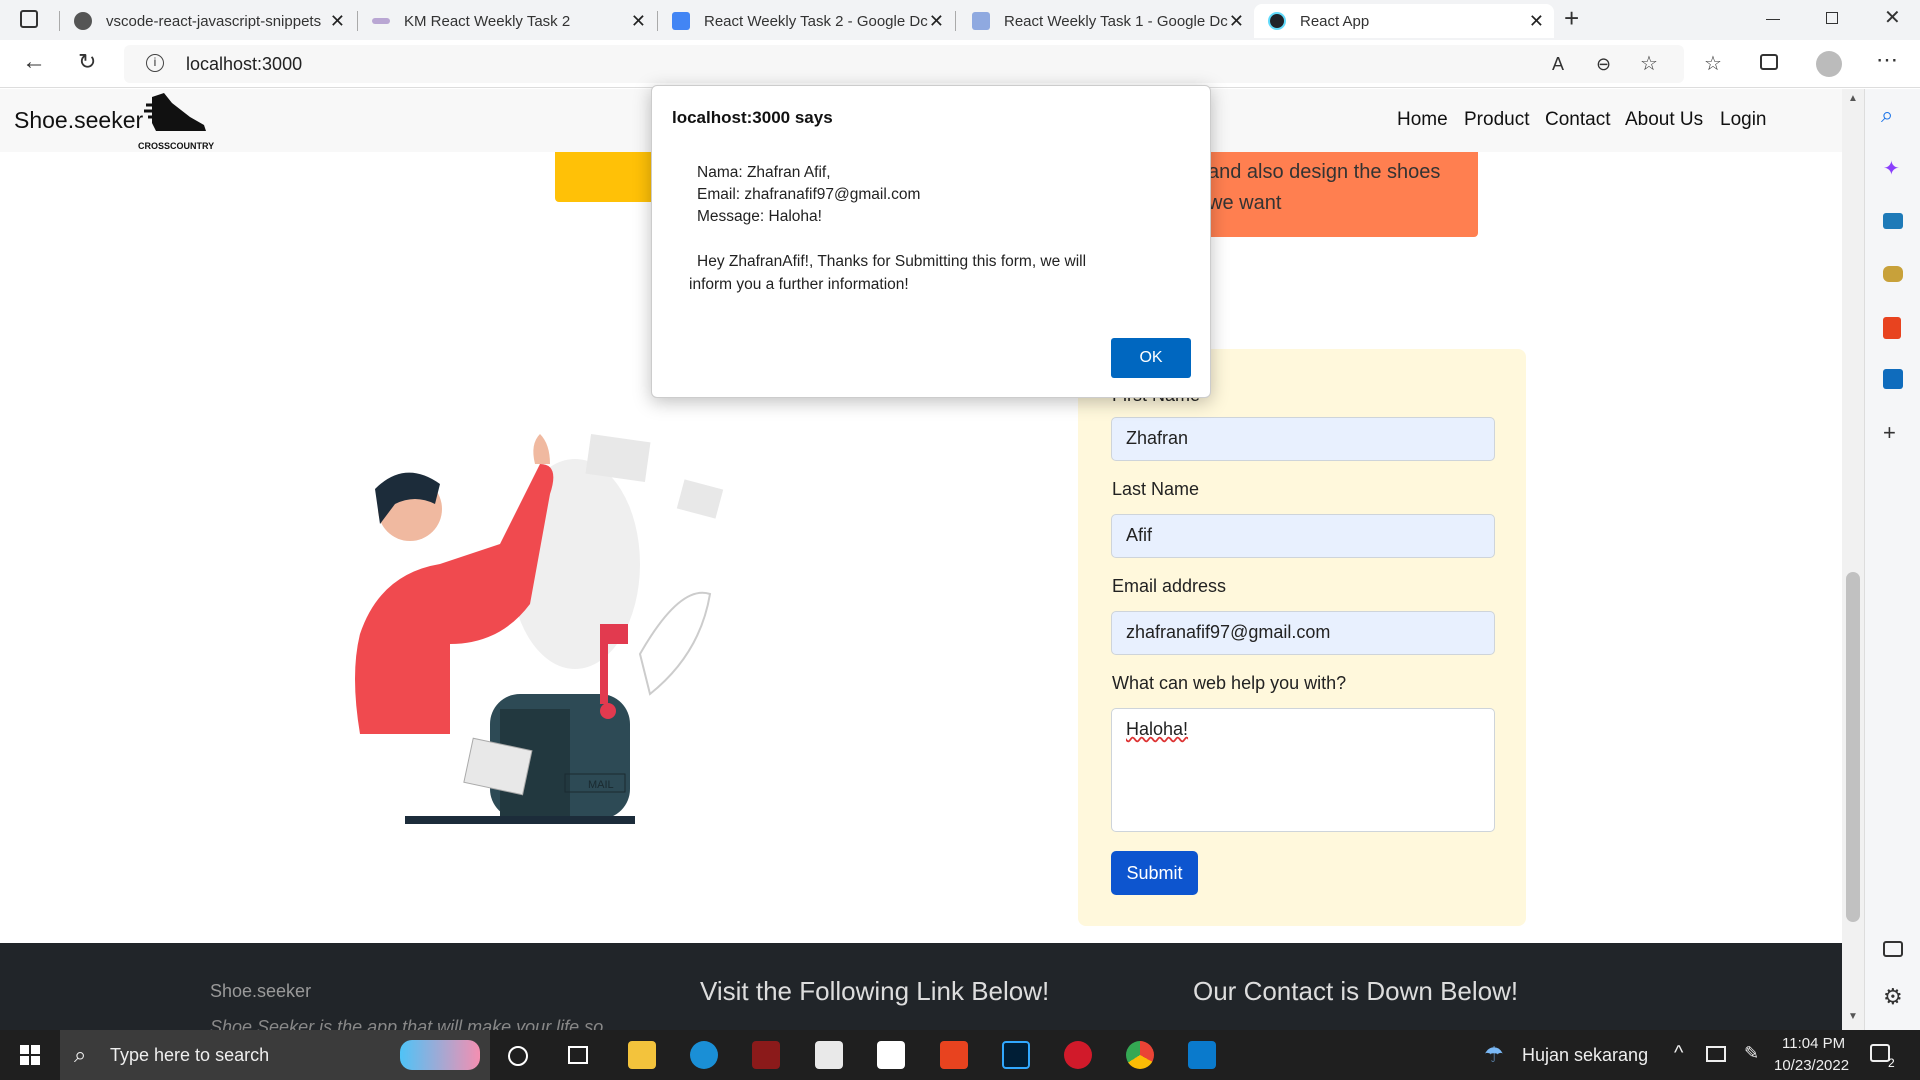 The height and width of the screenshot is (1080, 1920). I want to click on tab-km-weekly: KM React Weekly Task 2 ✕, so click(507, 21).